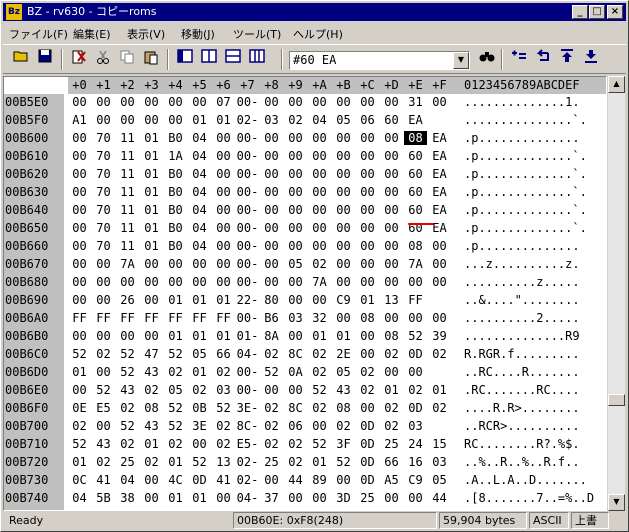 This screenshot has width=629, height=532. I want to click on hex-byte: 43, so click(151, 372).